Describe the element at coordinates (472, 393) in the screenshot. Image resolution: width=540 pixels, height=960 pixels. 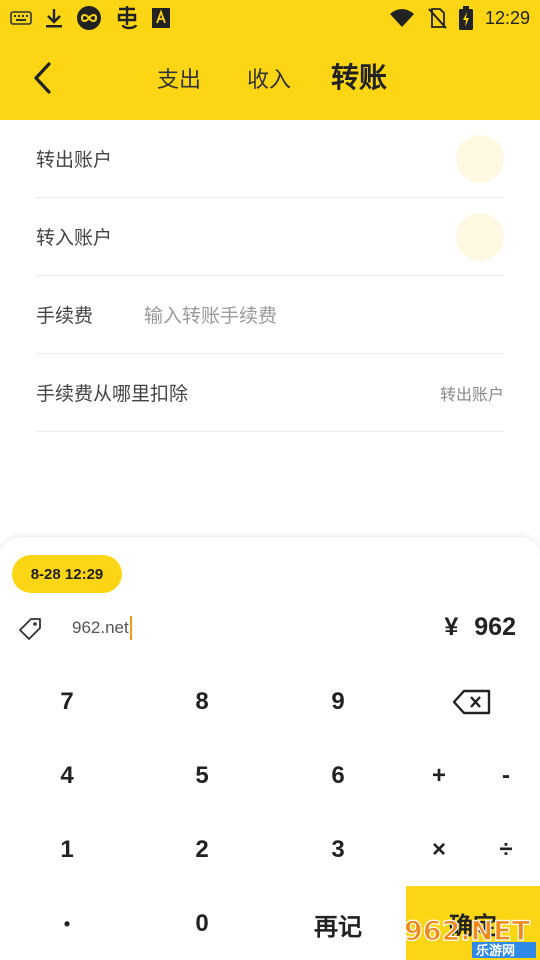
I see `fee-deduct-value: 转出账户` at that location.